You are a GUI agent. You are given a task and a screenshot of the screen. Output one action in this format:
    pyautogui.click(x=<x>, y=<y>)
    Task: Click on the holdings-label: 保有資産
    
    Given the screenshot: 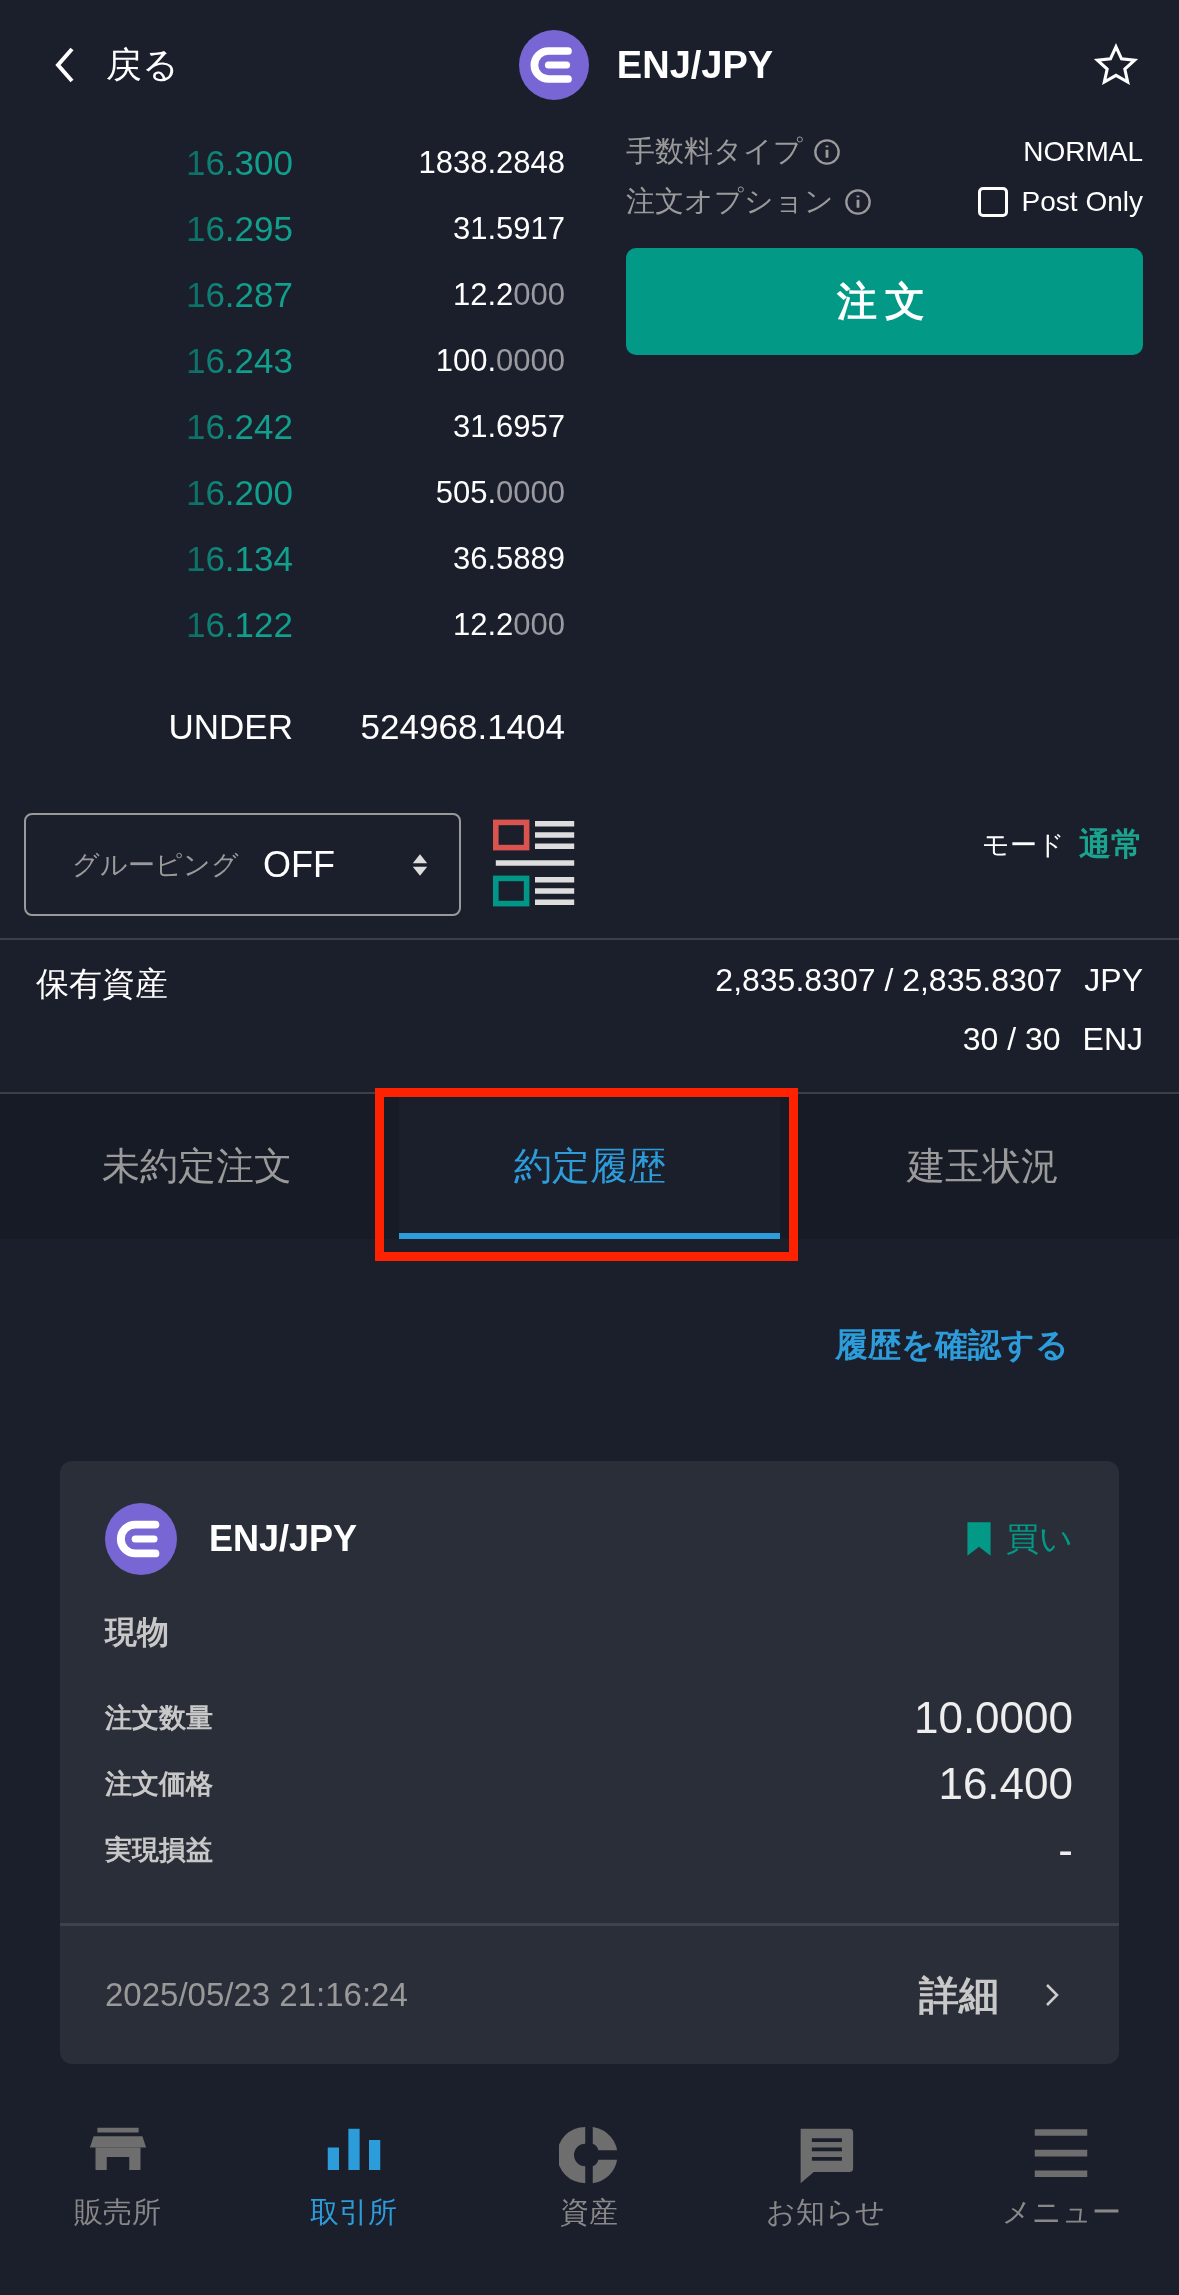 What is the action you would take?
    pyautogui.click(x=102, y=984)
    